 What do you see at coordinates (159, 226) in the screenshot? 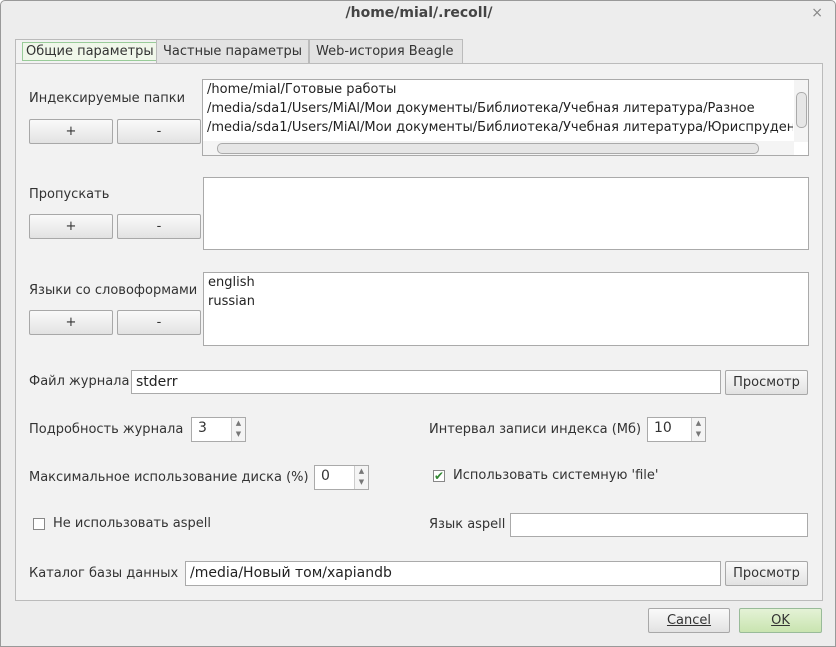
I see `remove-skip-button: -` at bounding box center [159, 226].